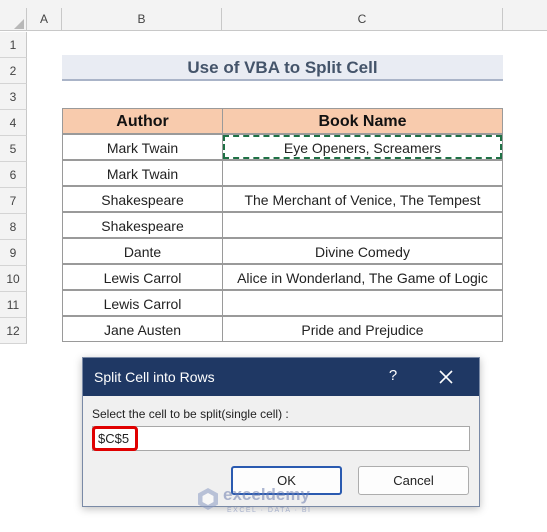 The image size is (547, 532). What do you see at coordinates (272, 505) in the screenshot?
I see `exceldemy-watermark: exceldemy EXCEL · DATA · BI` at bounding box center [272, 505].